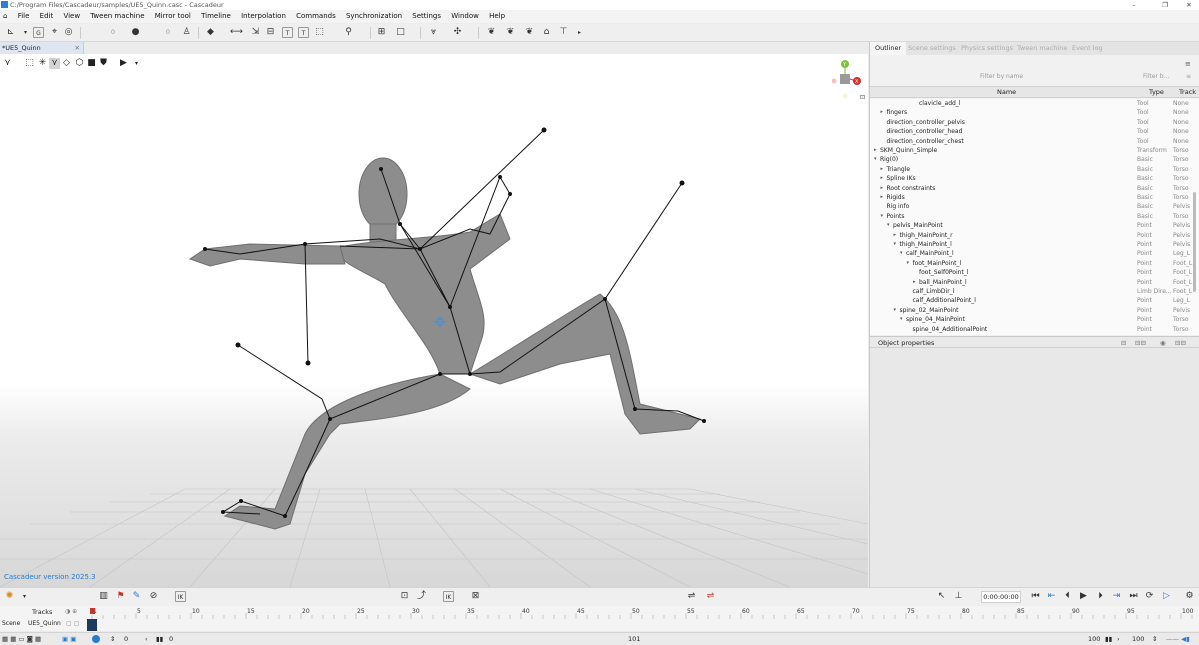  I want to click on range-field-a: 100, so click(1094, 639).